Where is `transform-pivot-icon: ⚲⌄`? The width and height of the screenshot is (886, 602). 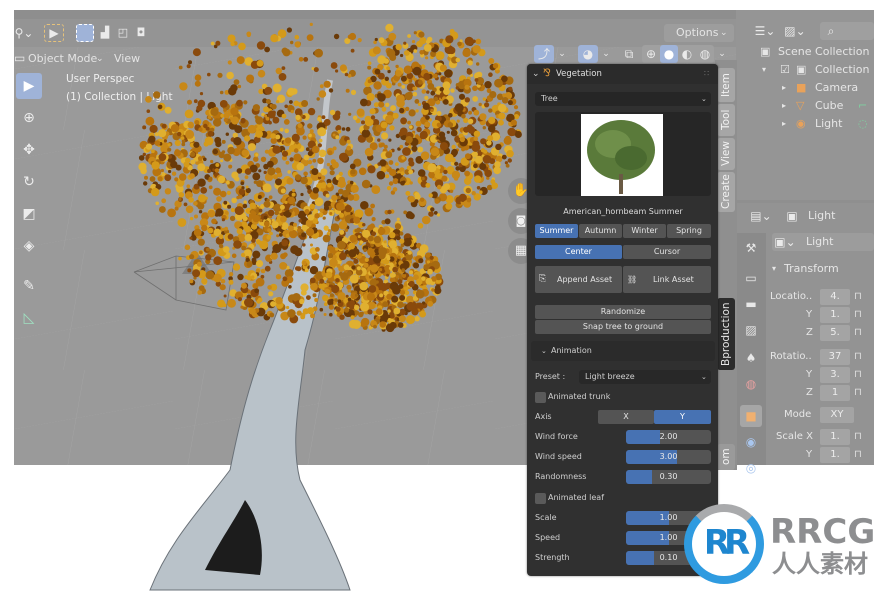 transform-pivot-icon: ⚲⌄ is located at coordinates (24, 33).